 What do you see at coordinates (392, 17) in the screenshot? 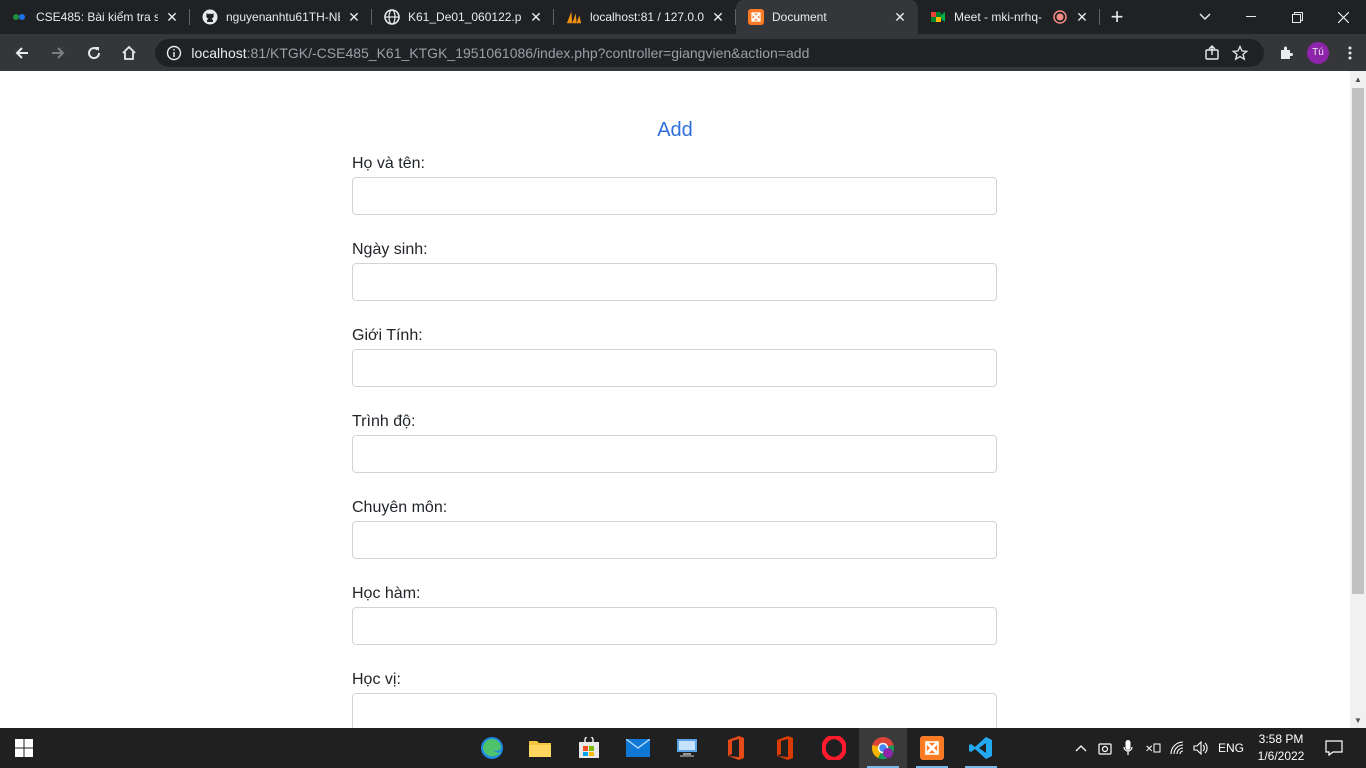
I see `globe-icon` at bounding box center [392, 17].